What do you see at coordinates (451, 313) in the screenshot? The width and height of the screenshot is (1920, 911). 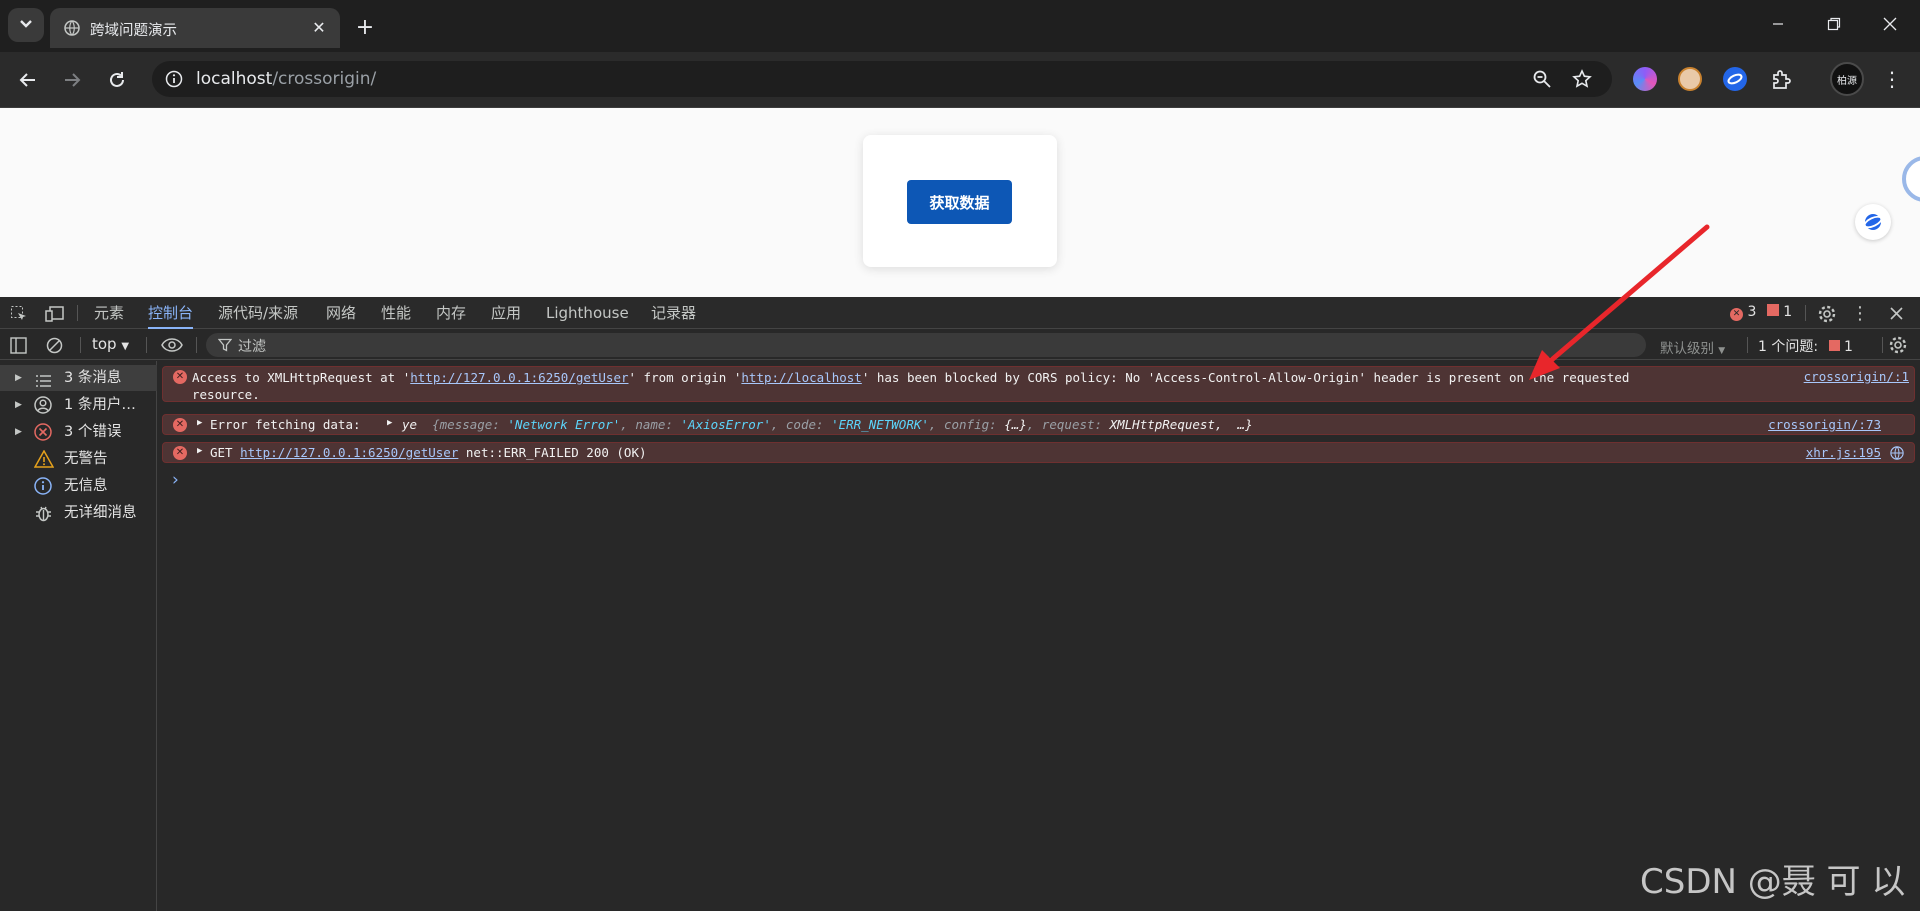 I see `tab-memory: 内存` at bounding box center [451, 313].